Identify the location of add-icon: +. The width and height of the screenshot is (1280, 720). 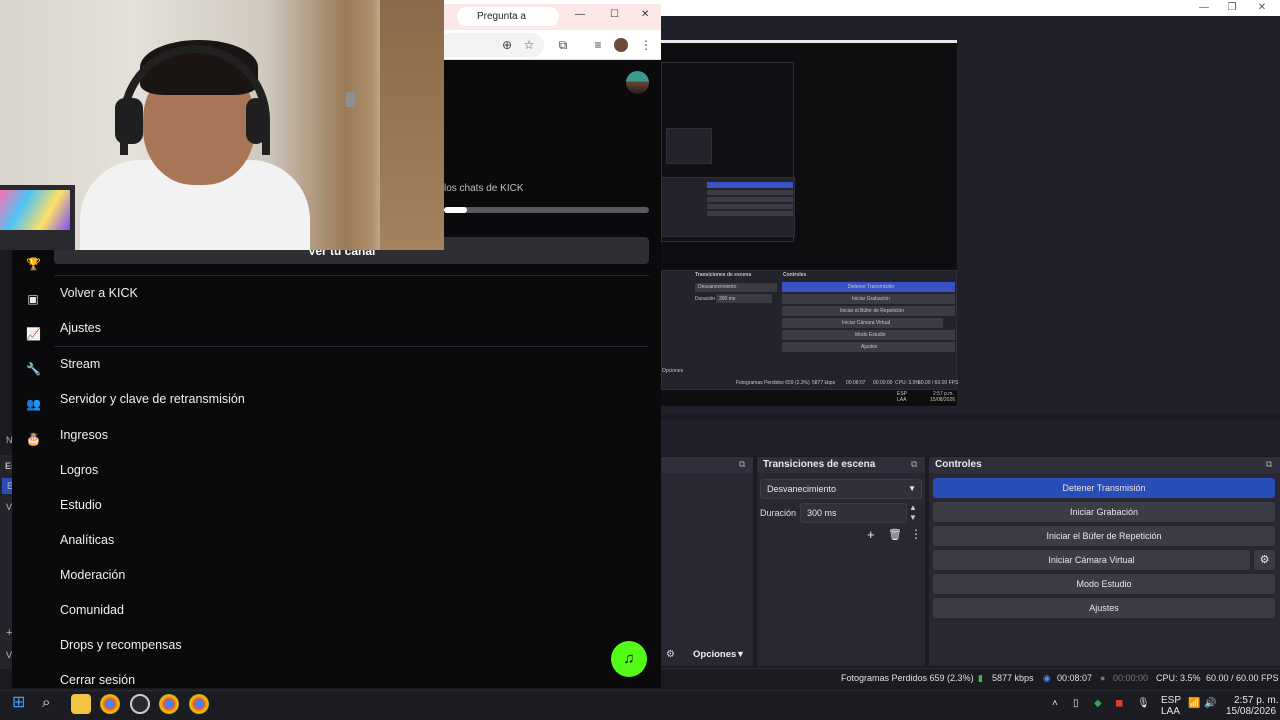
(871, 534).